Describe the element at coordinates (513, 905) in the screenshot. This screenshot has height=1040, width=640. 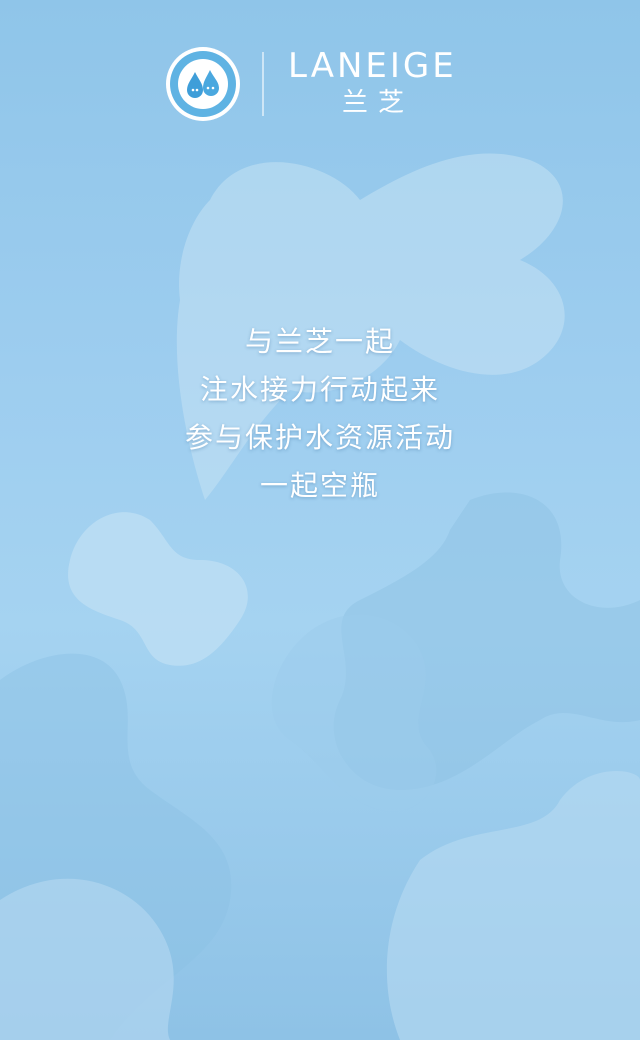
I see `light-blob-bottom-right` at that location.